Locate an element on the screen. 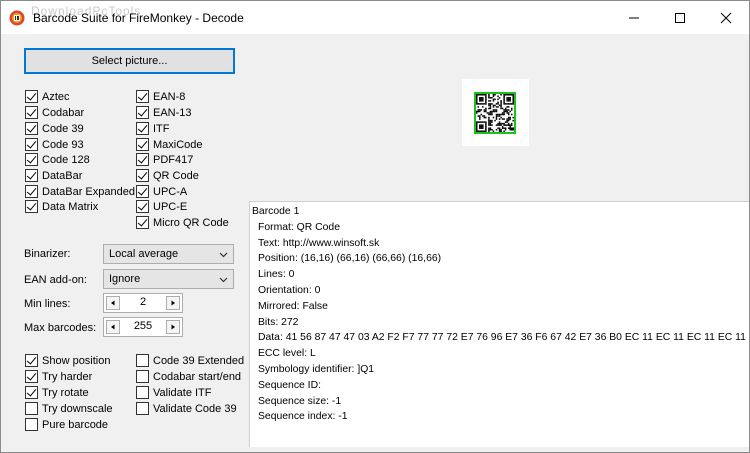 The width and height of the screenshot is (750, 453). checkbox-pure-barcode: Pure barcode is located at coordinates (66, 424).